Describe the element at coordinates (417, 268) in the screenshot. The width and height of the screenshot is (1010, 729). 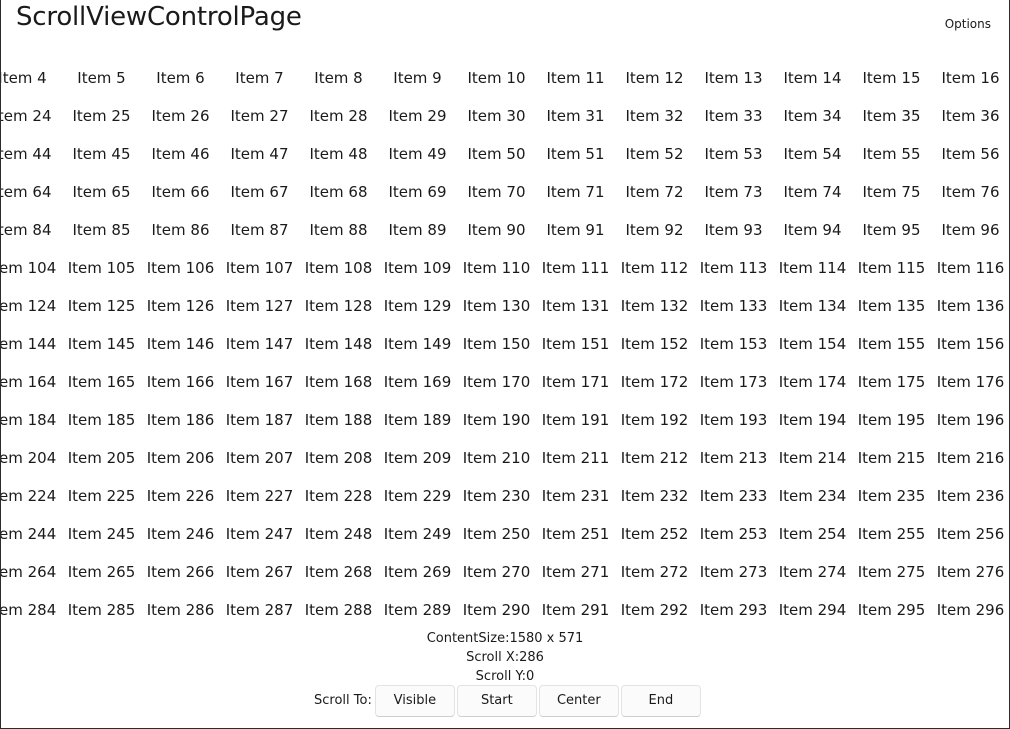
I see `grid-item: Item 109` at that location.